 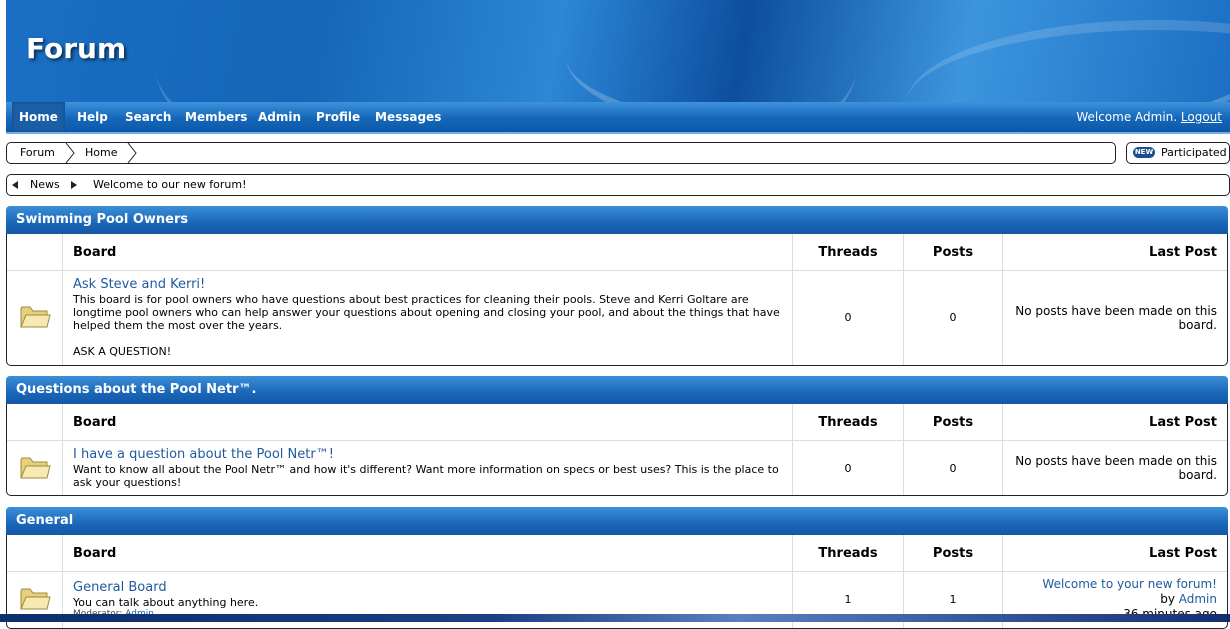 I want to click on nav-members: Members, so click(x=216, y=117).